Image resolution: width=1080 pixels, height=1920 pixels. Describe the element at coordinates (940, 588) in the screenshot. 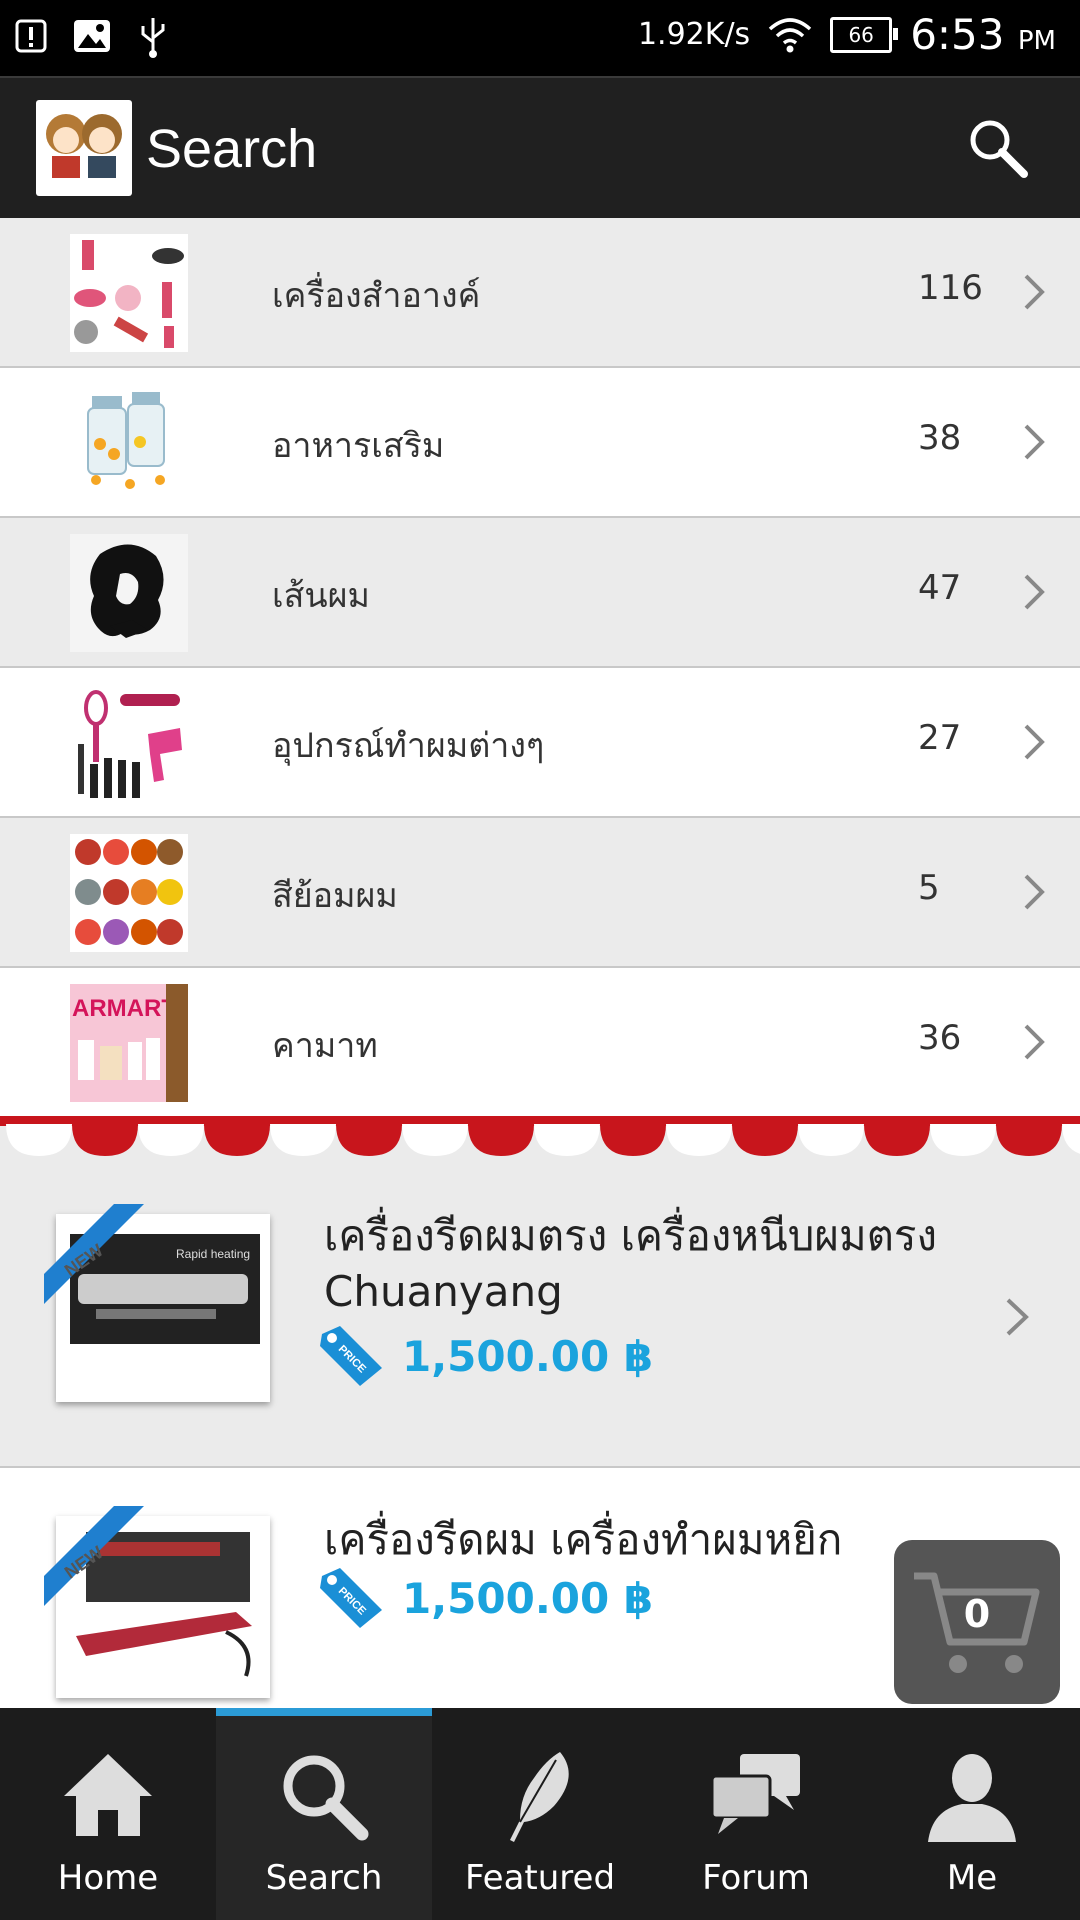

I see `category-count: 47` at that location.